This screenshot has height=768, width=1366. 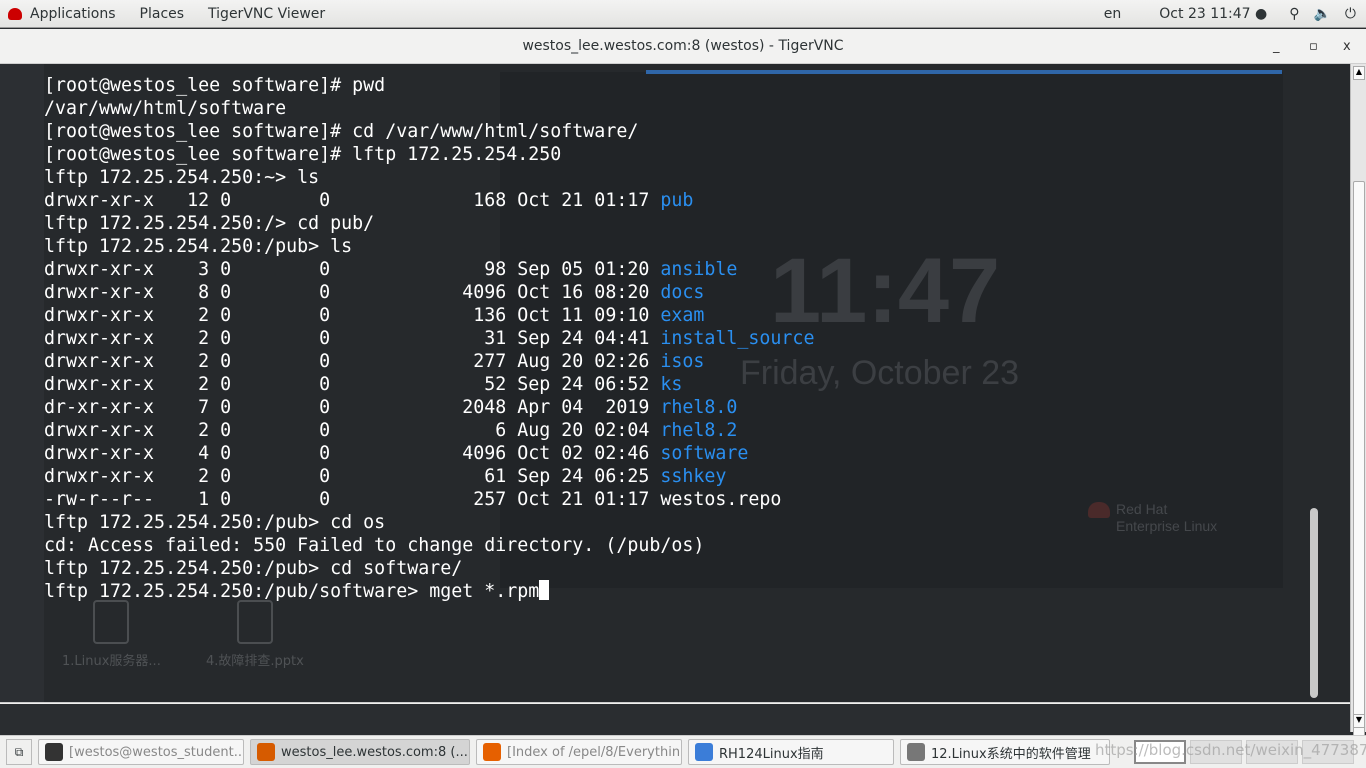 What do you see at coordinates (209, 223) in the screenshot?
I see `line-text: lftp 172.25.254.250:/> cd pub/` at bounding box center [209, 223].